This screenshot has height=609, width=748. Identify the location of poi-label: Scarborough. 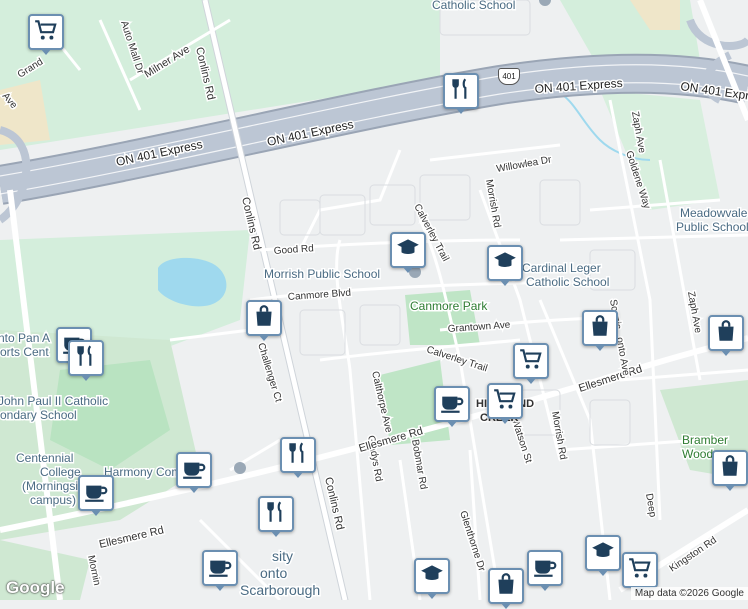
(280, 590).